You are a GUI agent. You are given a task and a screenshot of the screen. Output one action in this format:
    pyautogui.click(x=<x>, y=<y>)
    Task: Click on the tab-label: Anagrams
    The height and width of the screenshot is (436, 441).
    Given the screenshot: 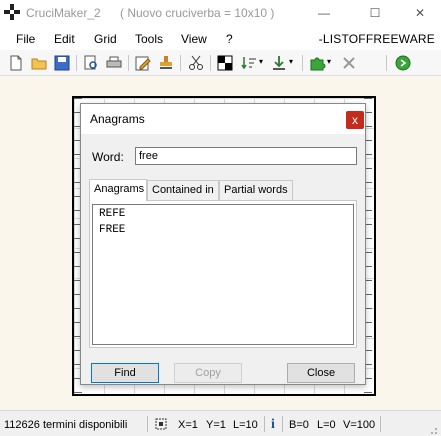 What is the action you would take?
    pyautogui.click(x=119, y=189)
    